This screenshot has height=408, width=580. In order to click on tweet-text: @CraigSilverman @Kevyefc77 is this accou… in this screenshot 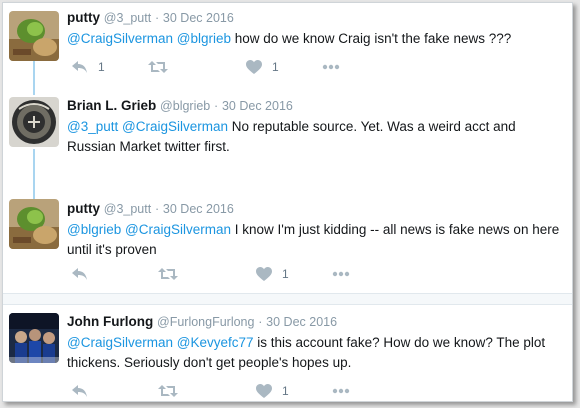, I will do `click(315, 353)`.